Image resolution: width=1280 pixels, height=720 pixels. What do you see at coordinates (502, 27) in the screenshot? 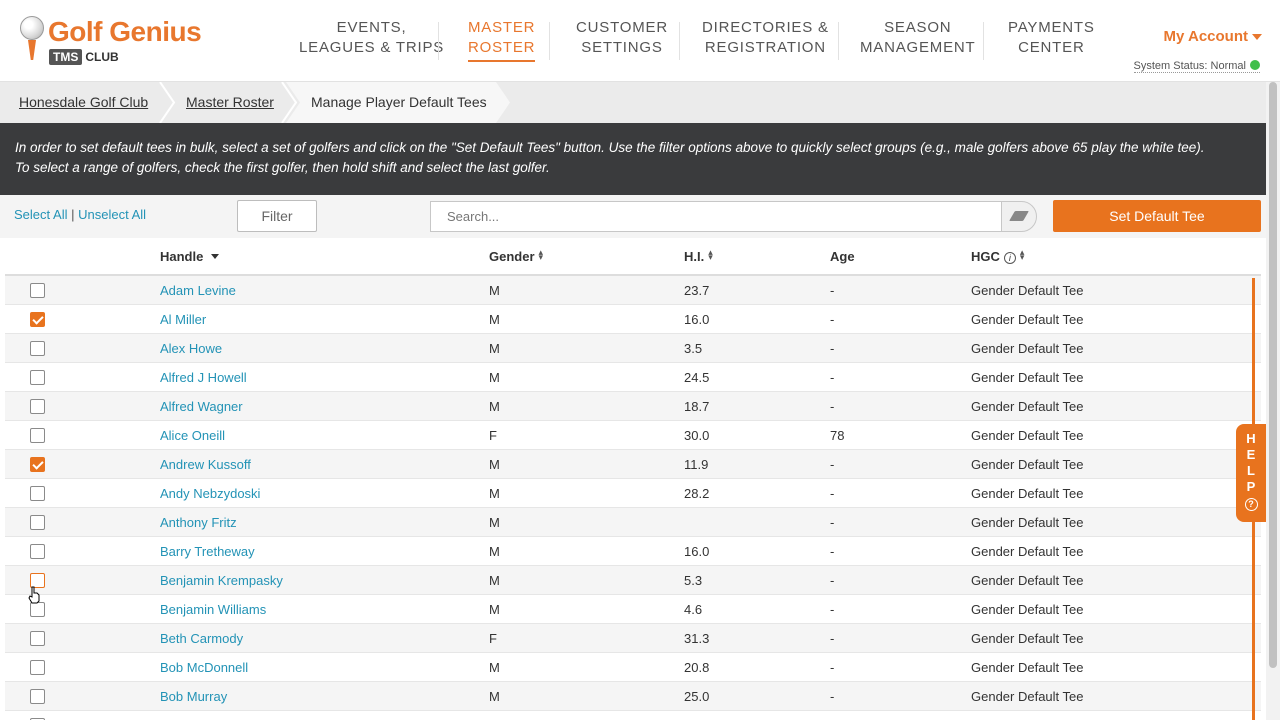
I see `nav-master-roster-line1: MASTER` at bounding box center [502, 27].